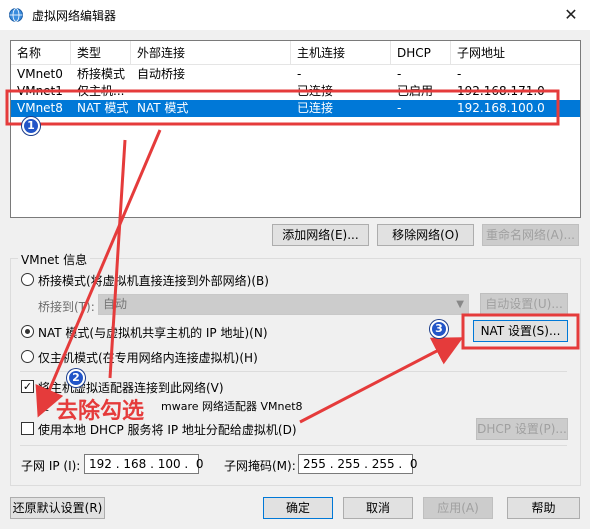  Describe the element at coordinates (439, 329) in the screenshot. I see `step-badge-3: 3` at that location.